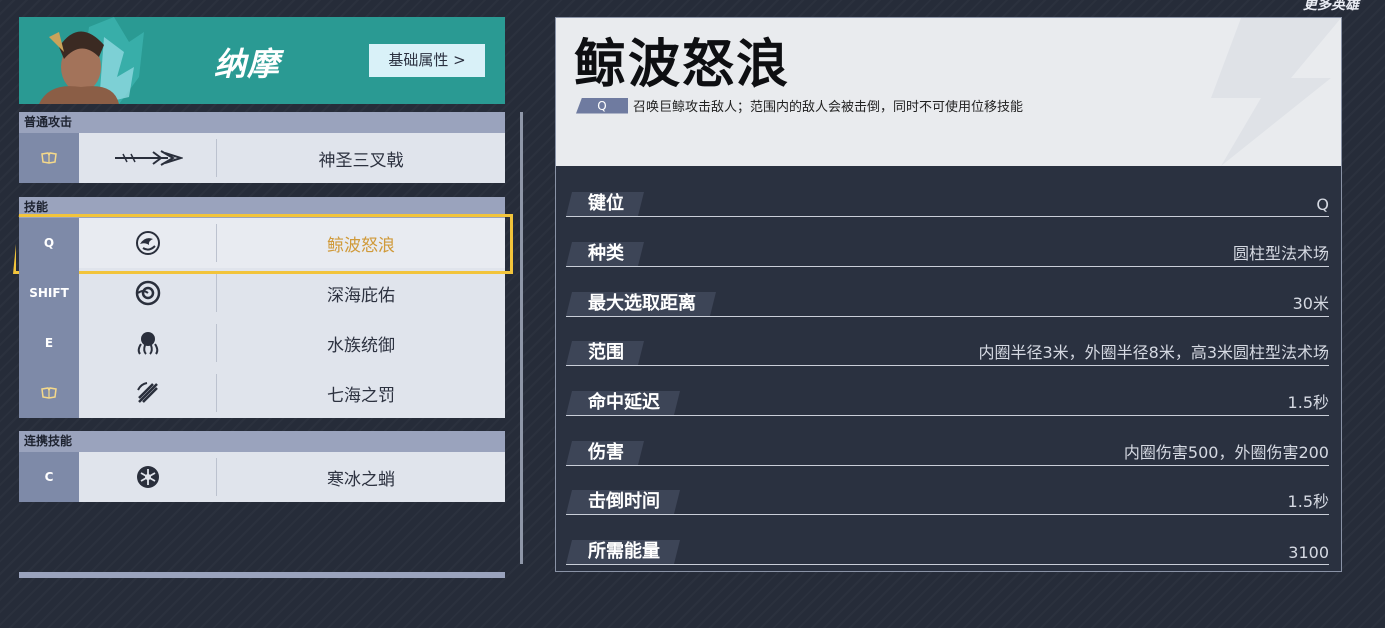 This screenshot has height=628, width=1385. I want to click on ice-squid-icon, so click(147, 477).